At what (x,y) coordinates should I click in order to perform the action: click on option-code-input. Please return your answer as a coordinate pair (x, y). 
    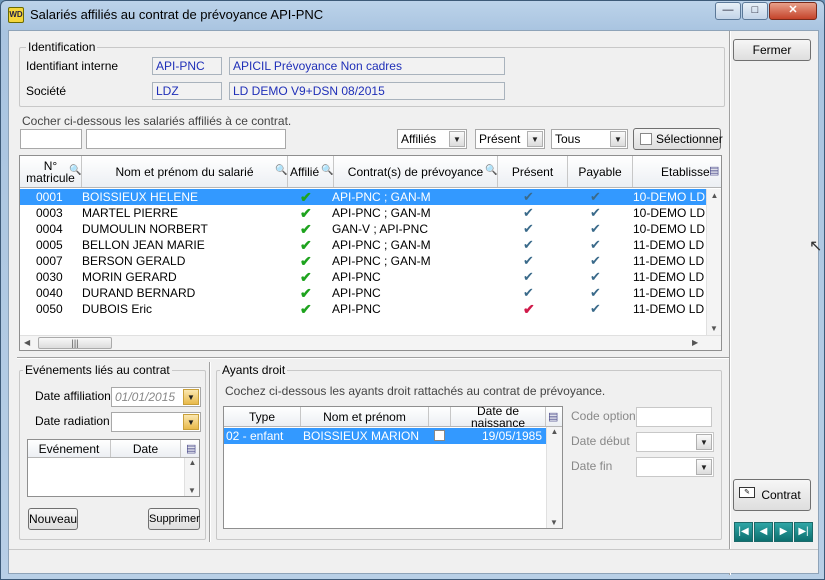
    Looking at the image, I should click on (674, 417).